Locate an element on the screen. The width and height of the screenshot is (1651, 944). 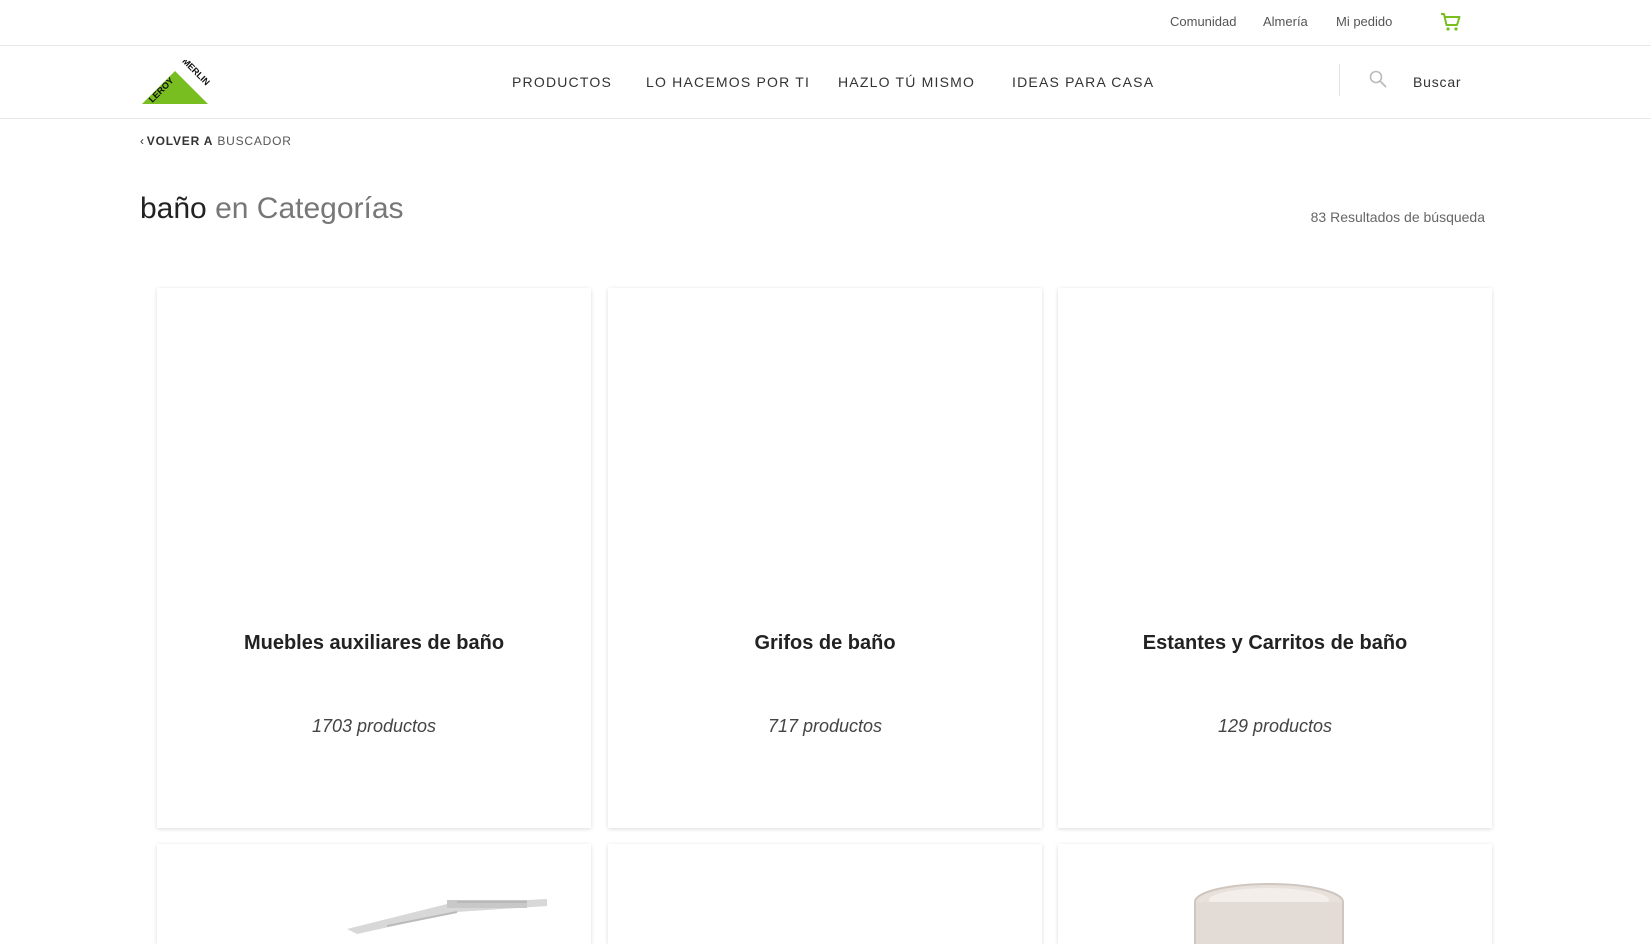
category-name: Muebles auxiliares de baño is located at coordinates (374, 643).